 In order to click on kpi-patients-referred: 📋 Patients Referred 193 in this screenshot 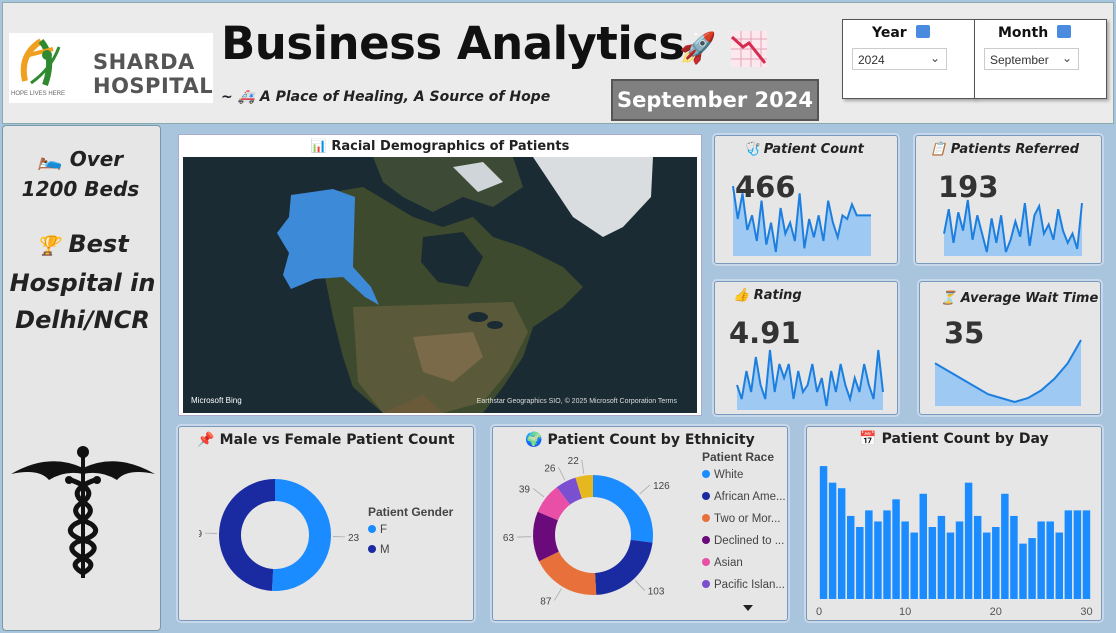, I will do `click(1008, 199)`.